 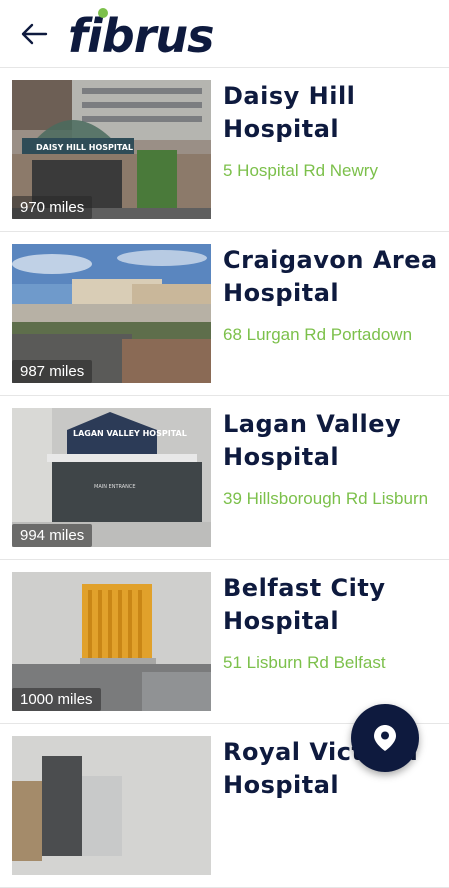 I want to click on map-button, so click(x=385, y=738).